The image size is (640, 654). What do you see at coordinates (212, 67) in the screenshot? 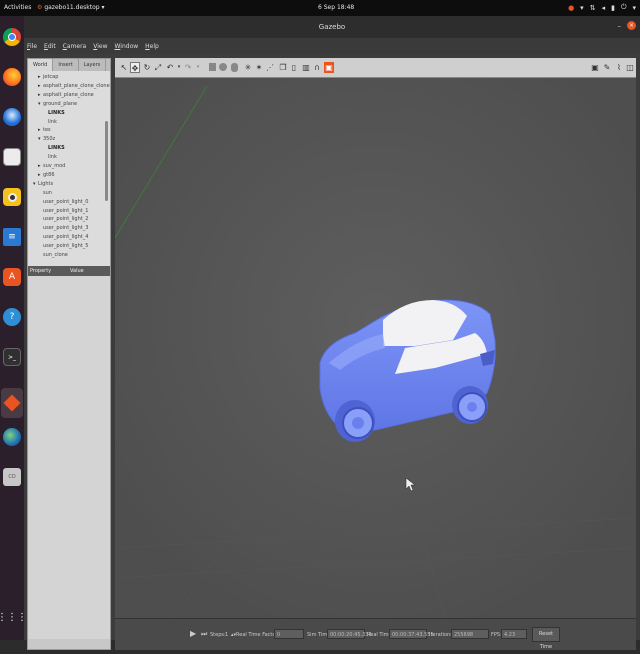
I see `box-shape-icon` at bounding box center [212, 67].